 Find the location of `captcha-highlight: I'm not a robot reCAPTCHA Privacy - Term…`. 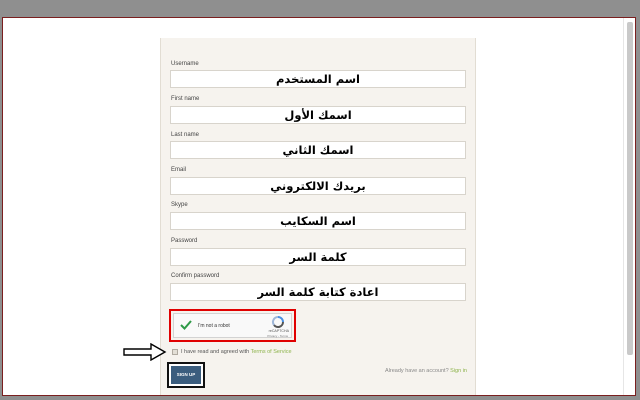

captcha-highlight: I'm not a robot reCAPTCHA Privacy - Term… is located at coordinates (232, 325).